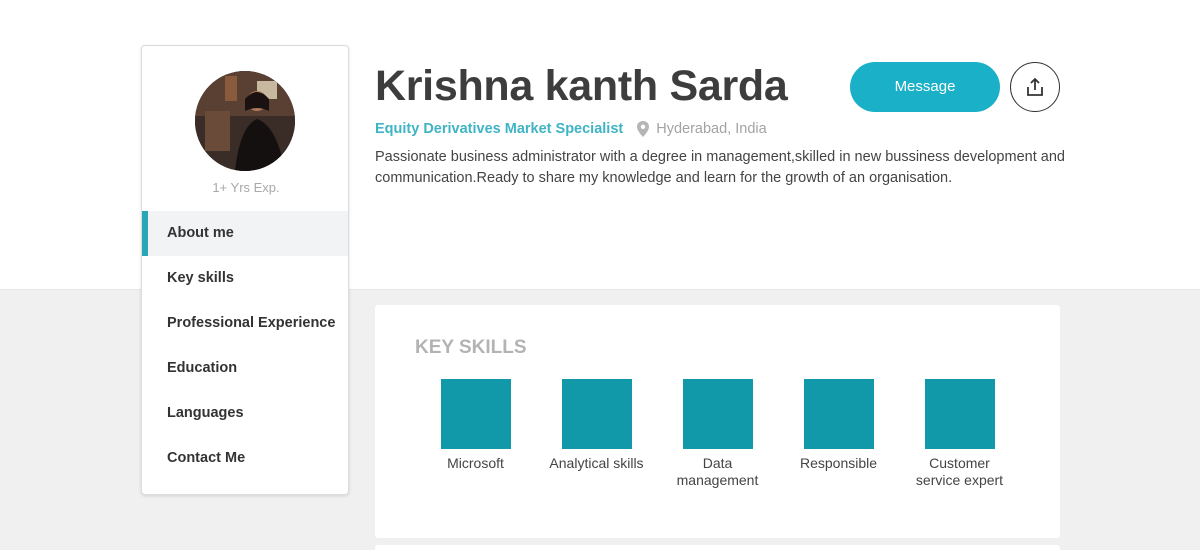 The width and height of the screenshot is (1200, 550). What do you see at coordinates (596, 463) in the screenshot?
I see `skill-label: Analytical skills` at bounding box center [596, 463].